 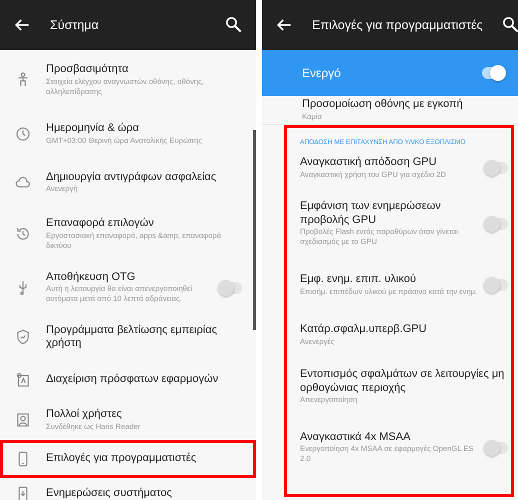 I want to click on item-title: Προγράμματα βελτίωσης εμπειρίας χρήστη, so click(x=132, y=337).